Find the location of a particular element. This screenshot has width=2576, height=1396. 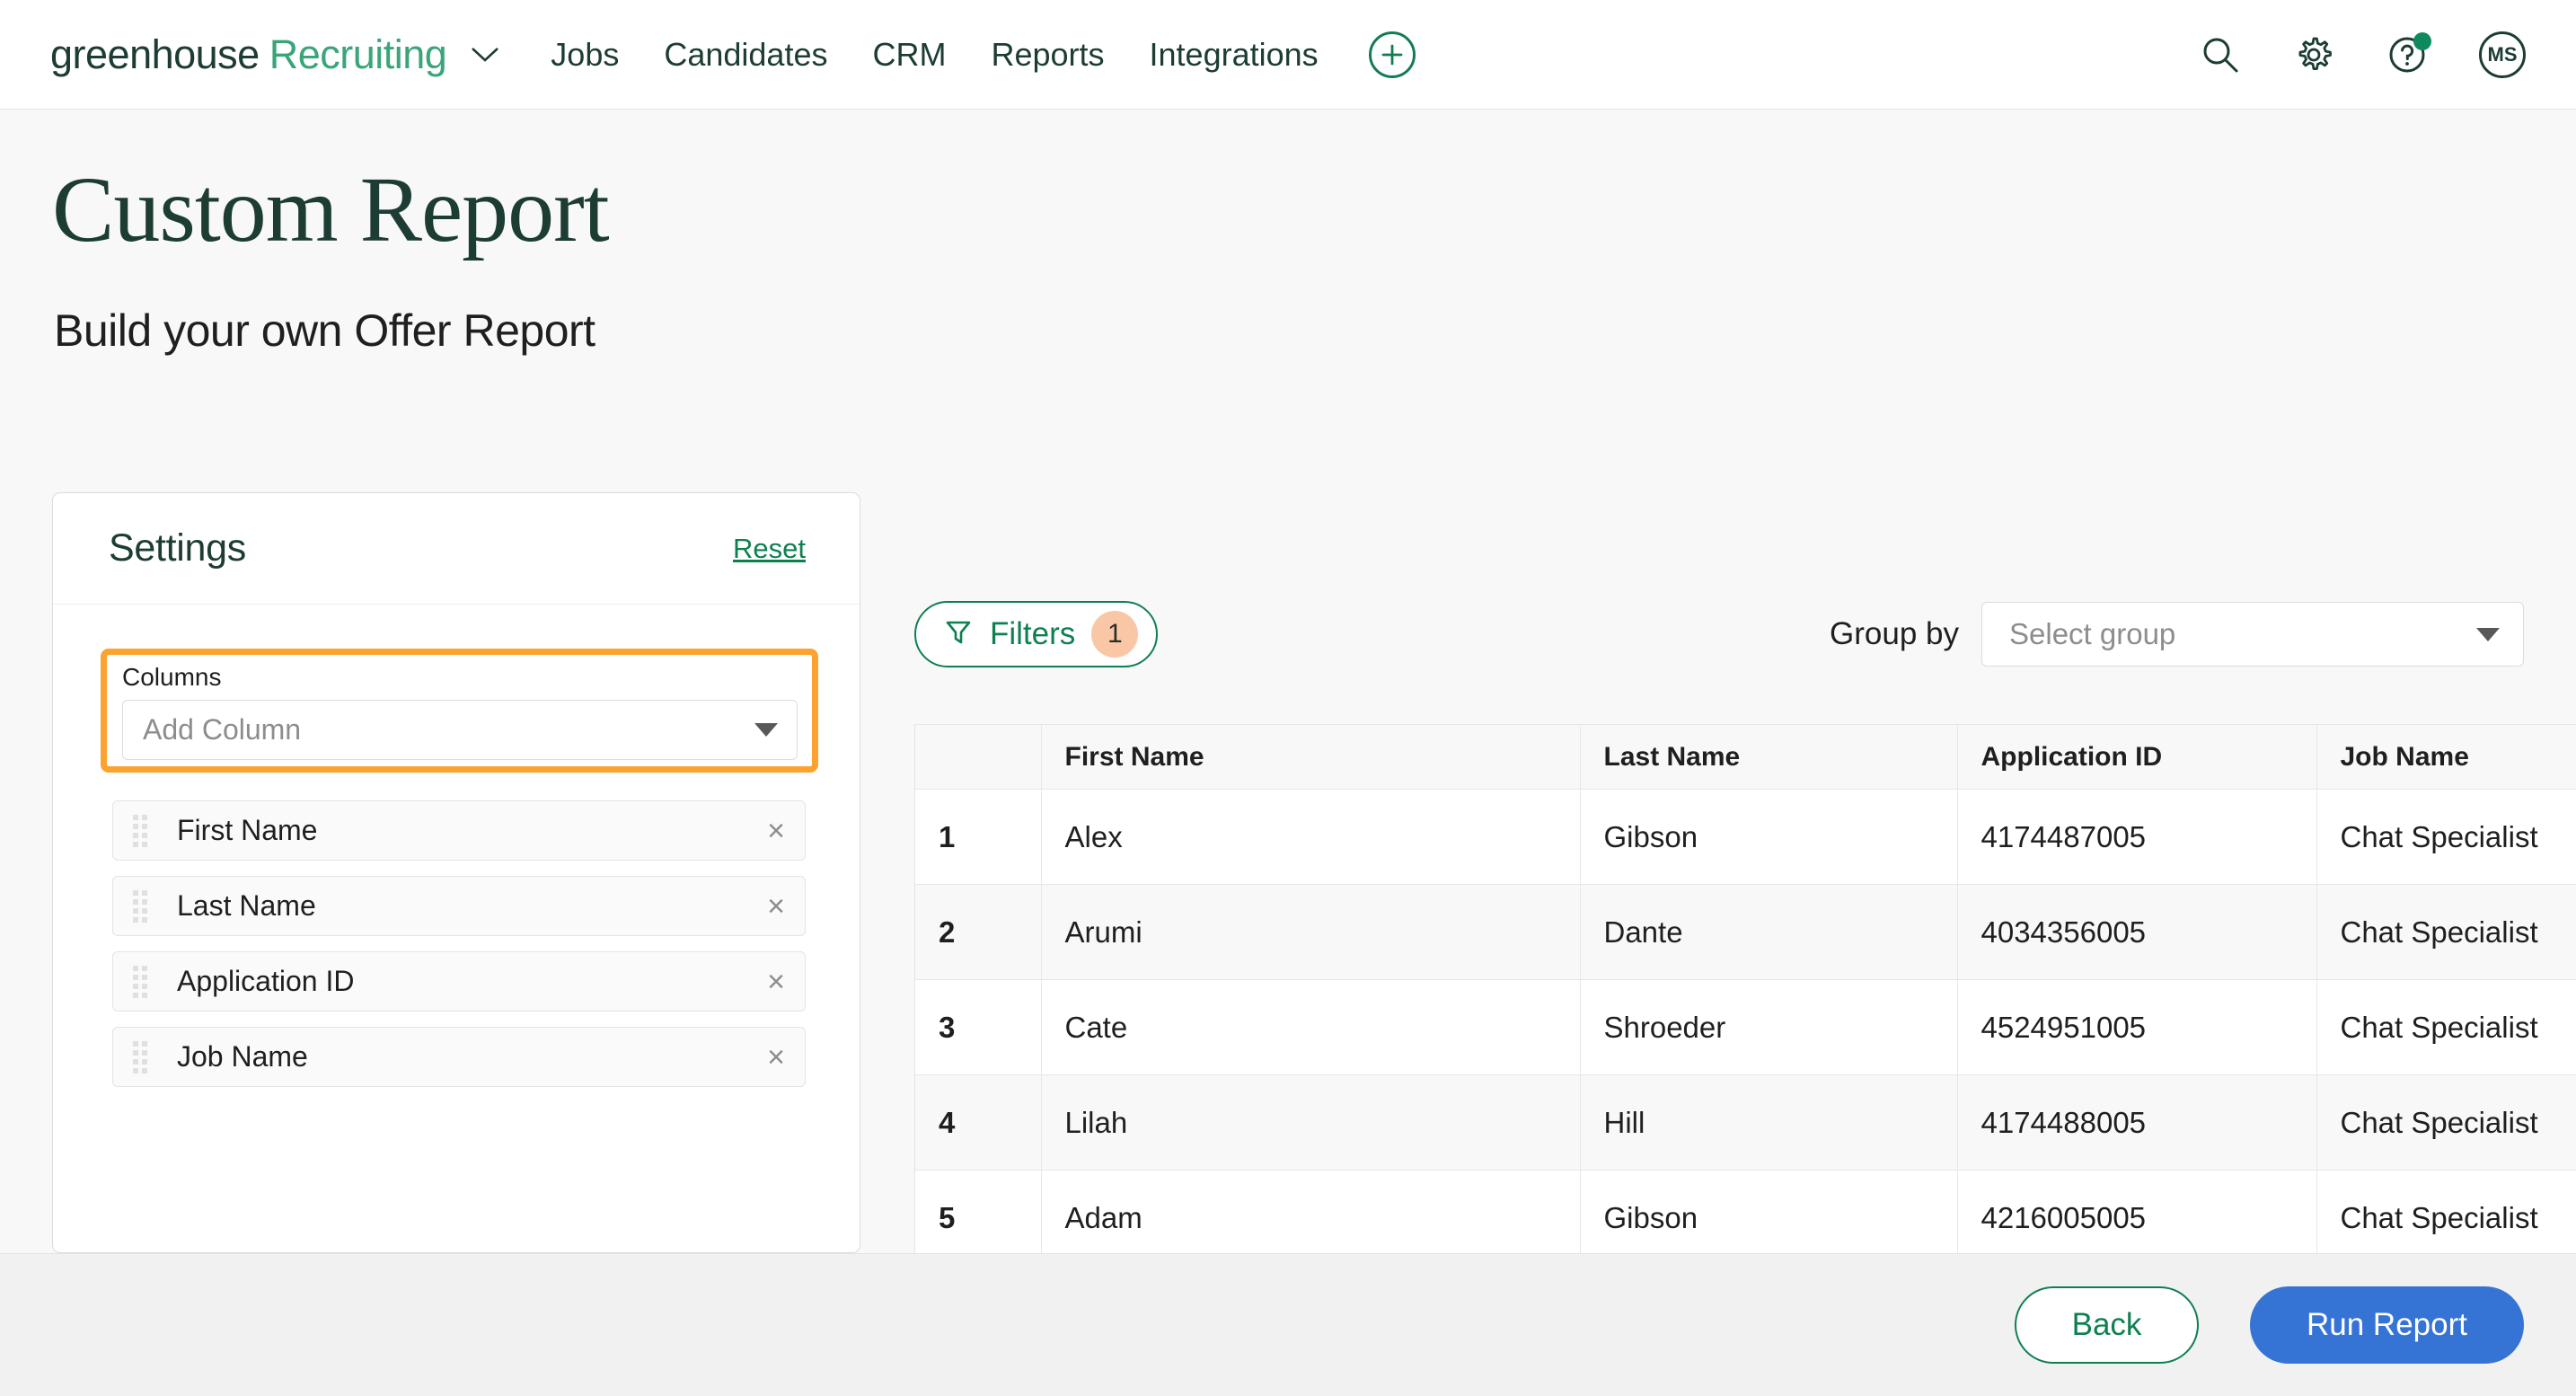

cell-first-name: Alex is located at coordinates (1311, 837).